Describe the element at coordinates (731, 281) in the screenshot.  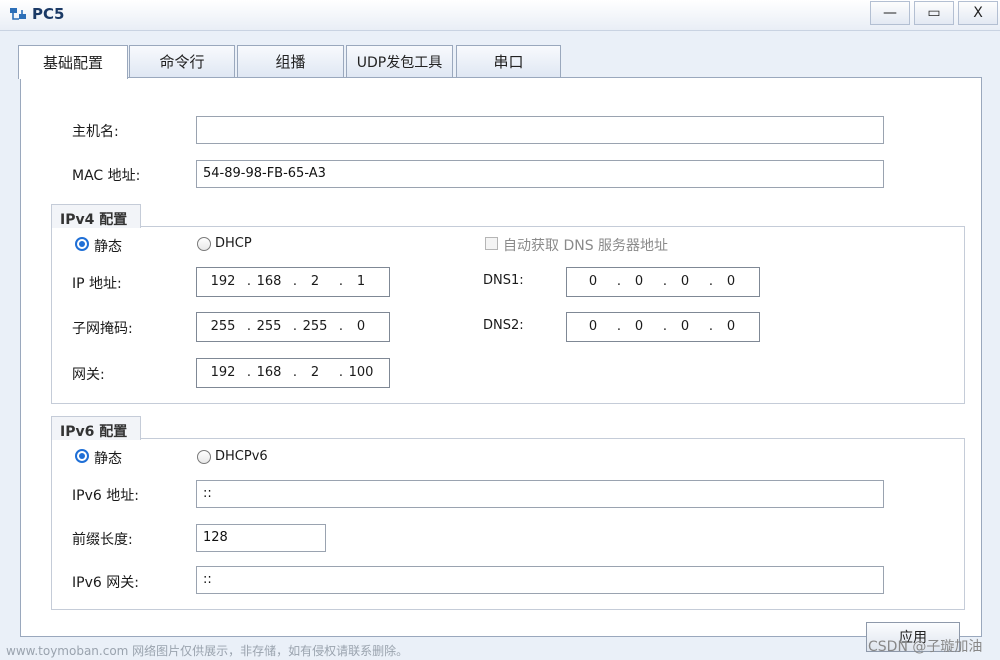
I see `dns1-octet-4: 0` at that location.